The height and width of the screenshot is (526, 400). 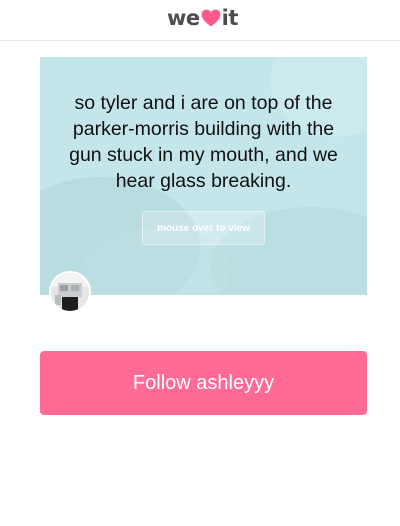 I want to click on user-avatar-image, so click(x=70, y=292).